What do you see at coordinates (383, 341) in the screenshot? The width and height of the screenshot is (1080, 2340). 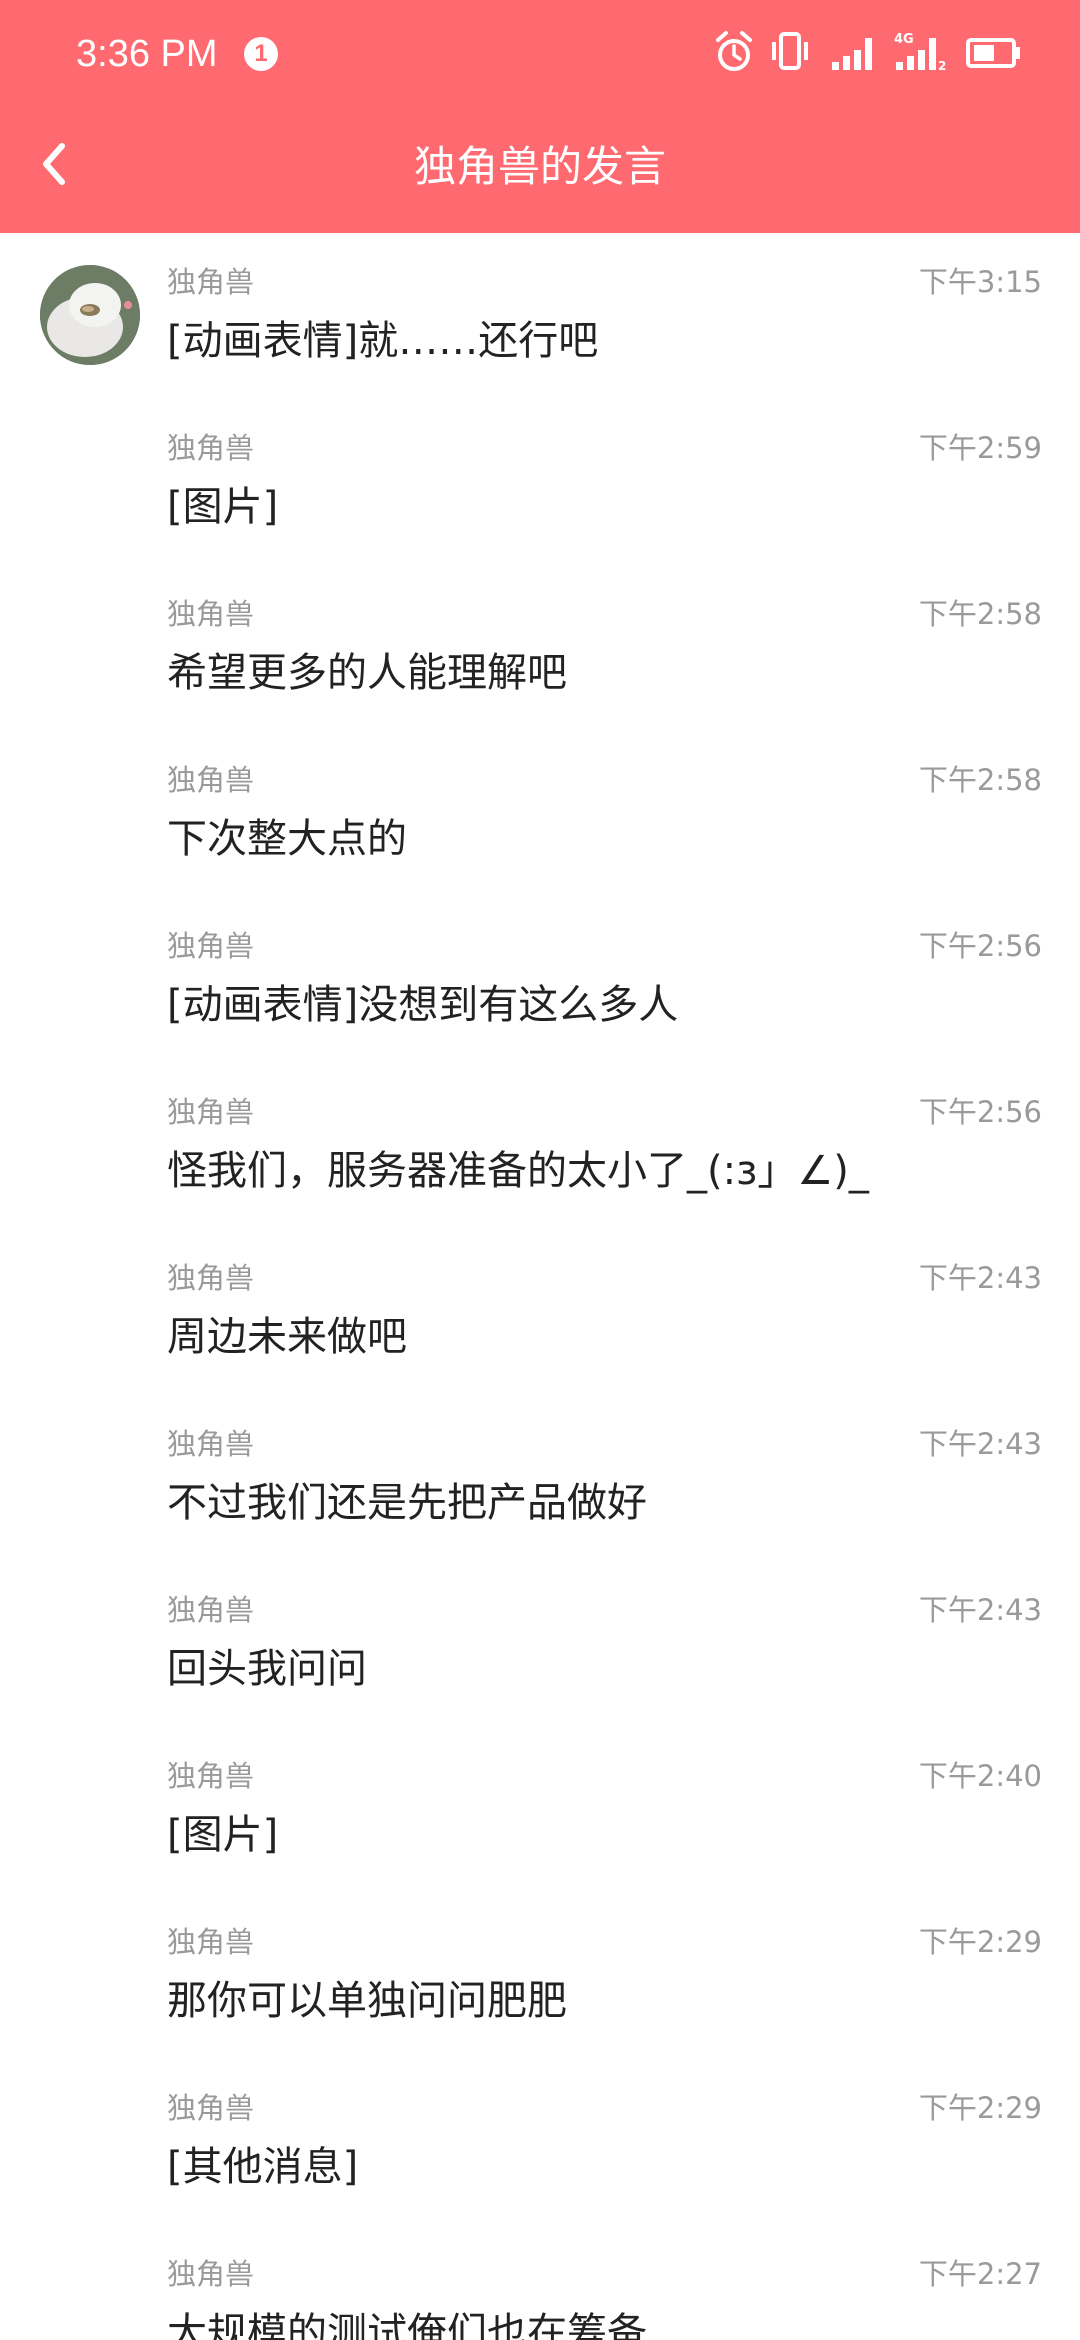 I see `message-text: [动画表情]就……还行吧` at bounding box center [383, 341].